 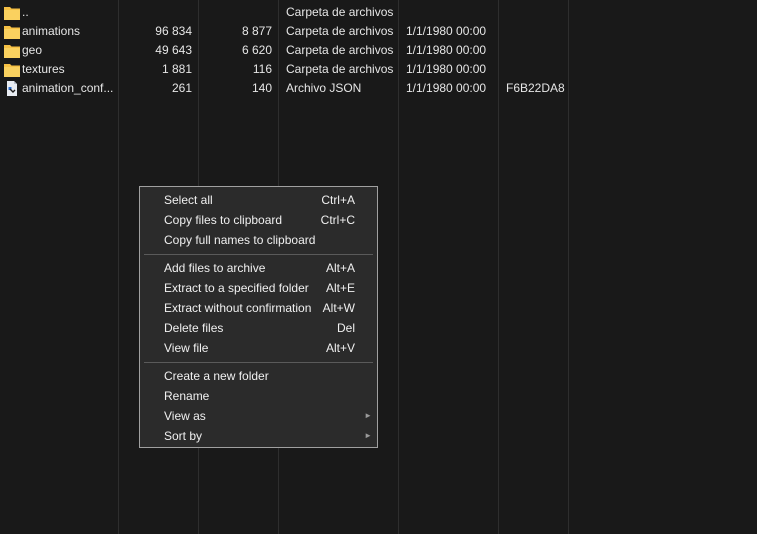 I want to click on file-crc: F6B22DA8, so click(x=535, y=88).